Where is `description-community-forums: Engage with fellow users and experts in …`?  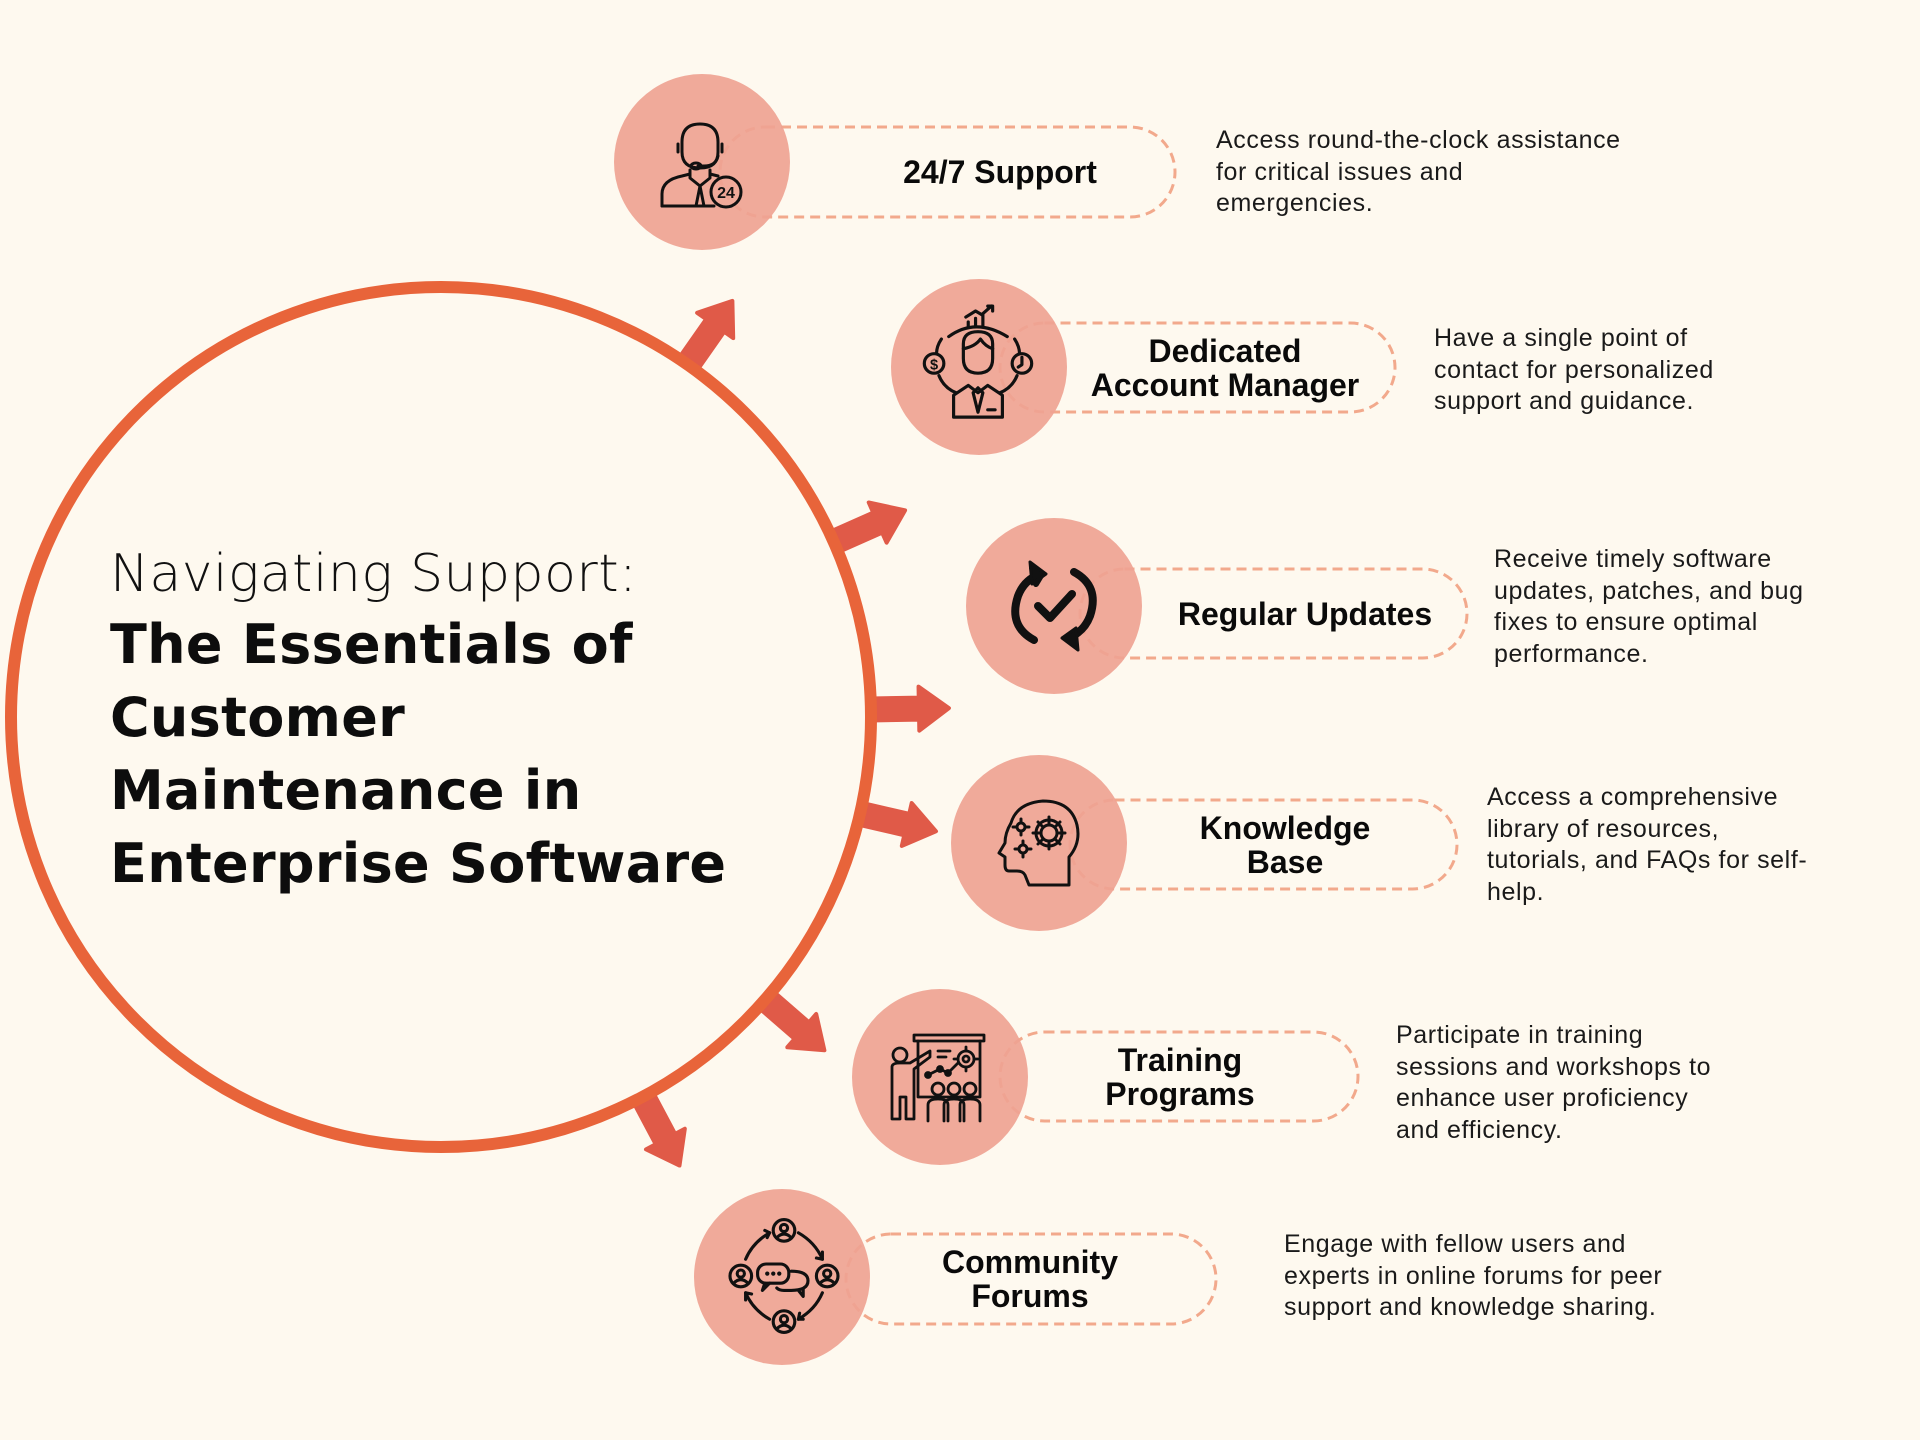 description-community-forums: Engage with fellow users and experts in … is located at coordinates (1473, 1275).